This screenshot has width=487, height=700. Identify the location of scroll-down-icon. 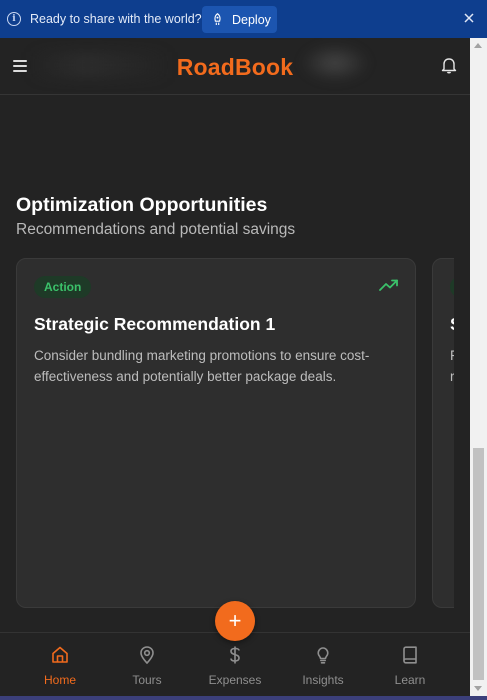
(478, 688).